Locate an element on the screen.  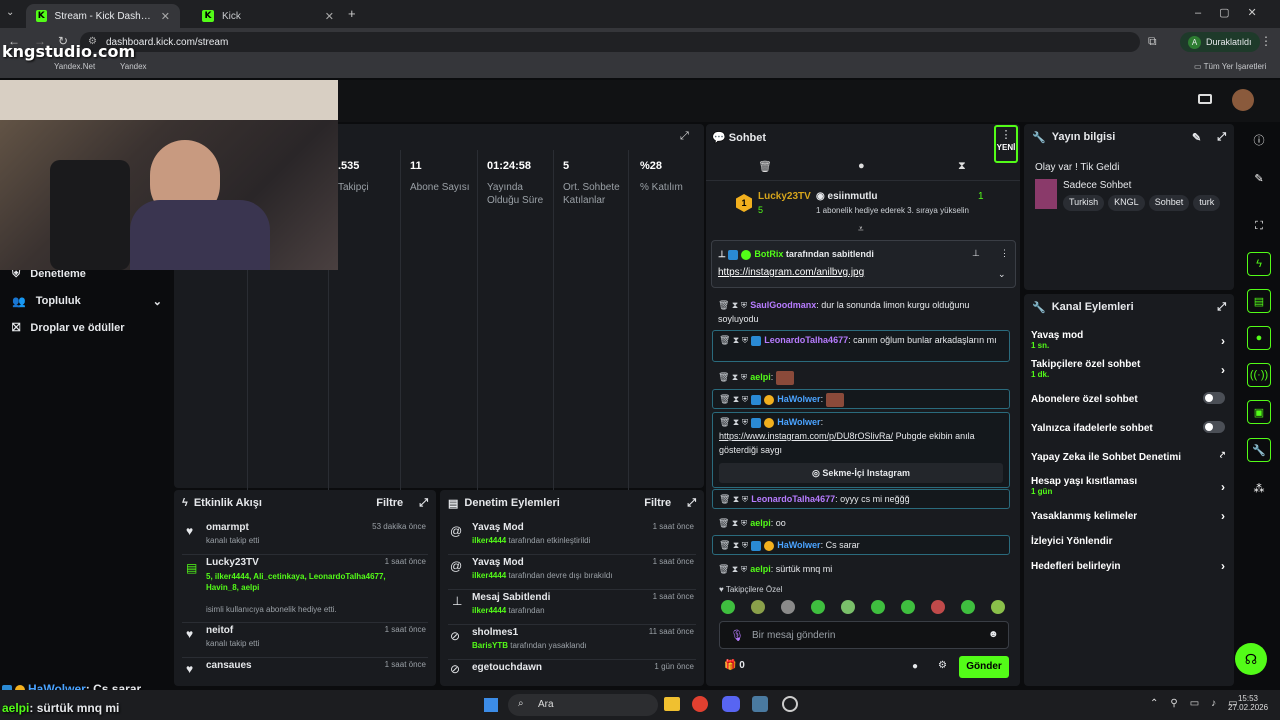
tag: Sohbet is located at coordinates (1169, 203).